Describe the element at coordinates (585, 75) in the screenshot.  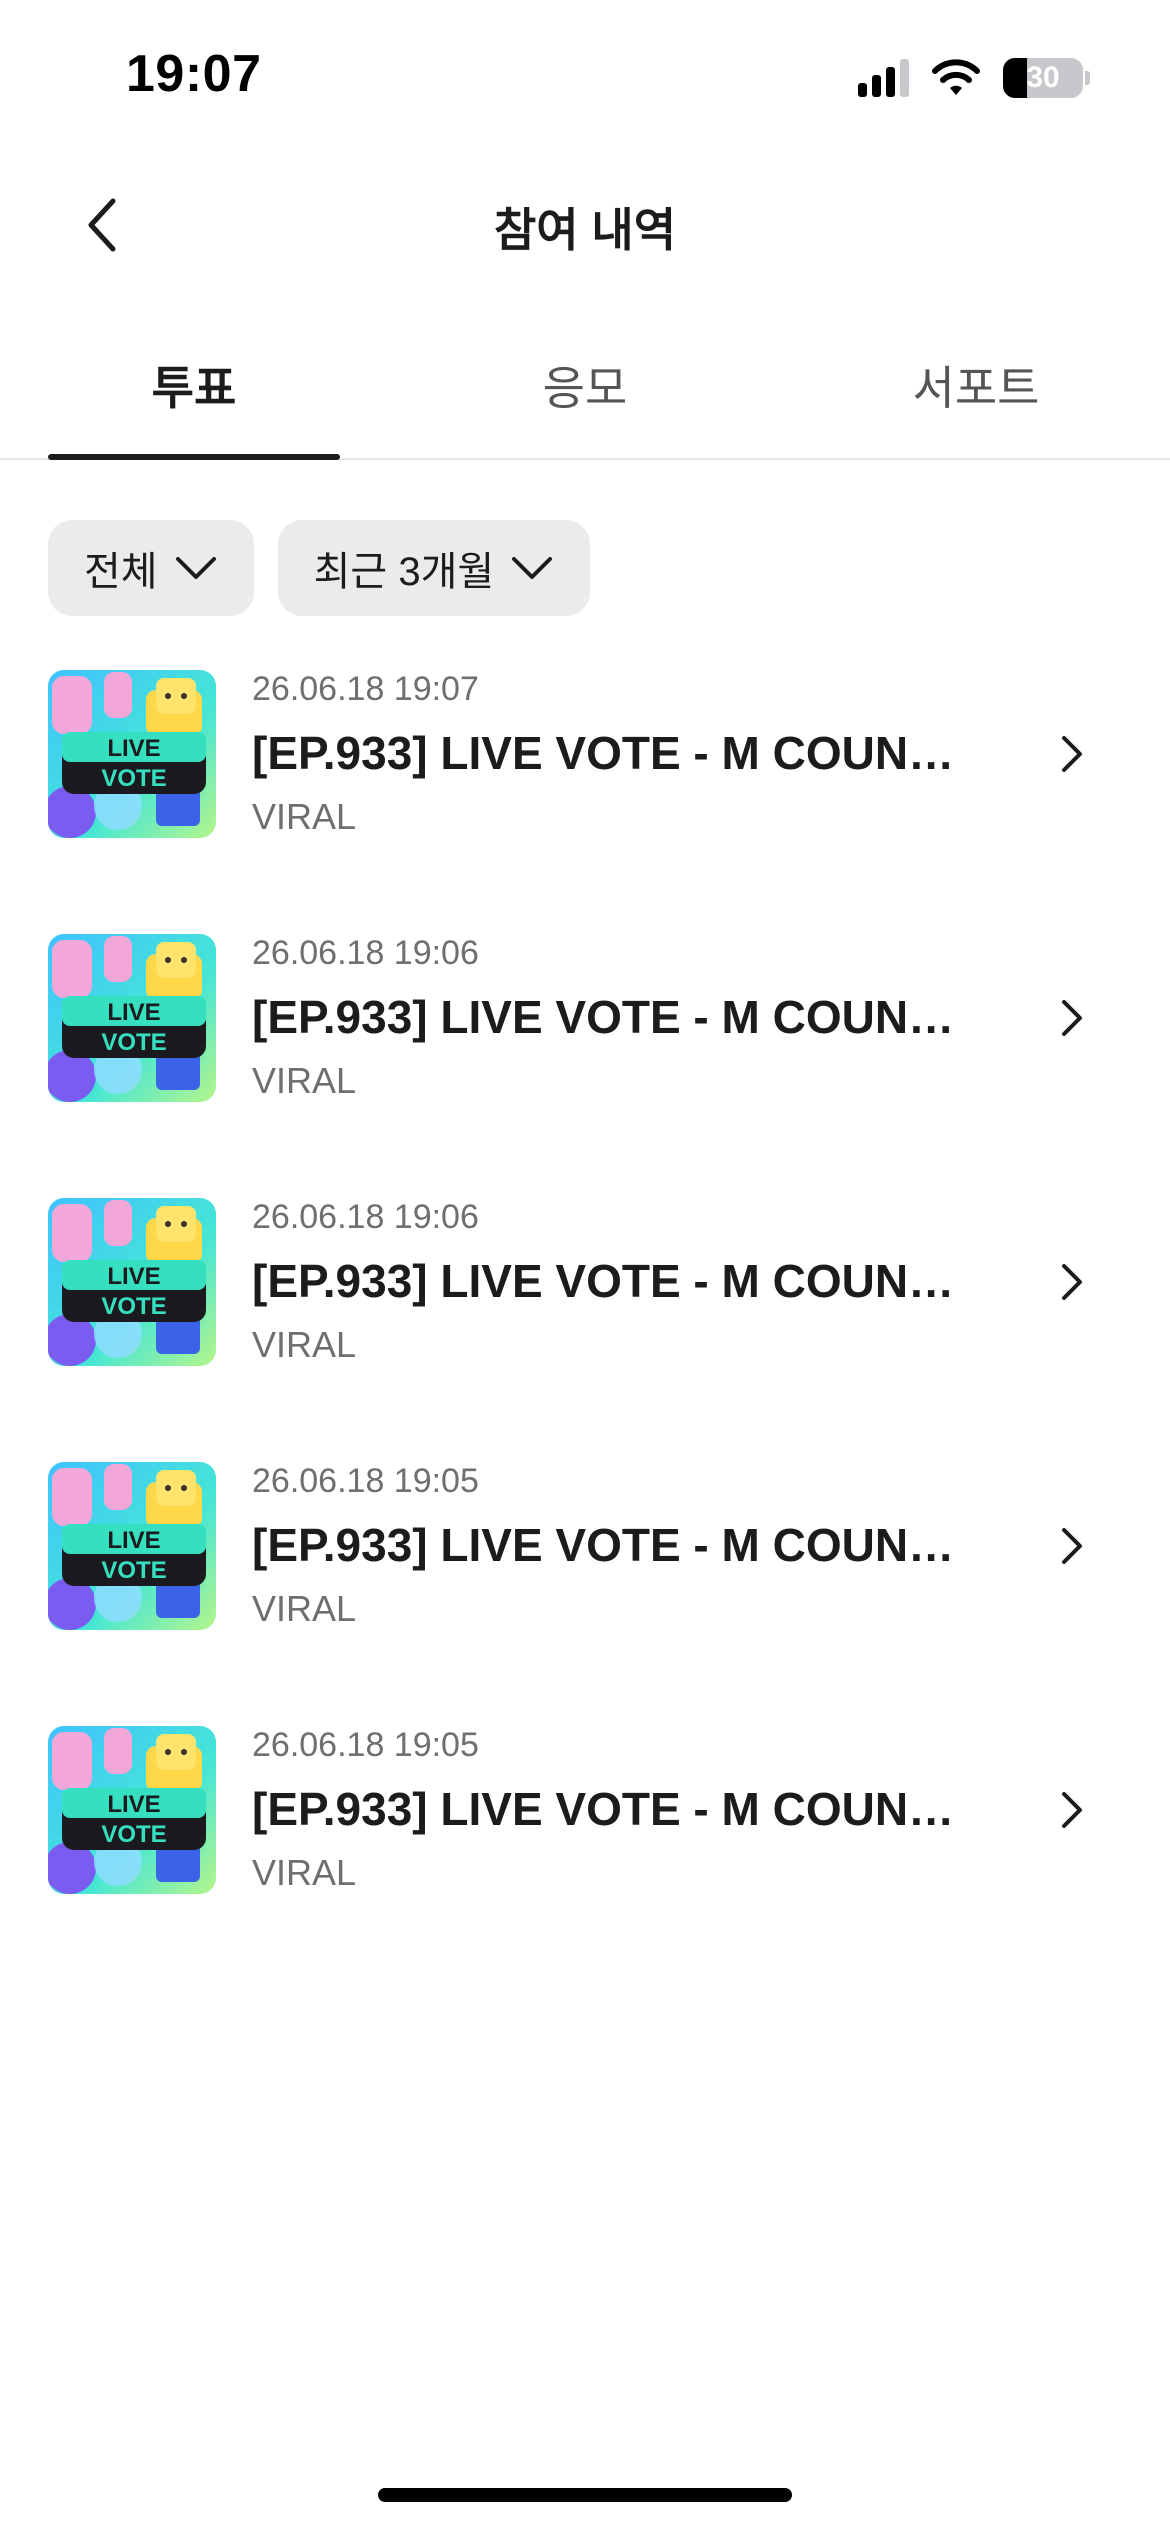
I see `status-bar: 19:07 30` at that location.